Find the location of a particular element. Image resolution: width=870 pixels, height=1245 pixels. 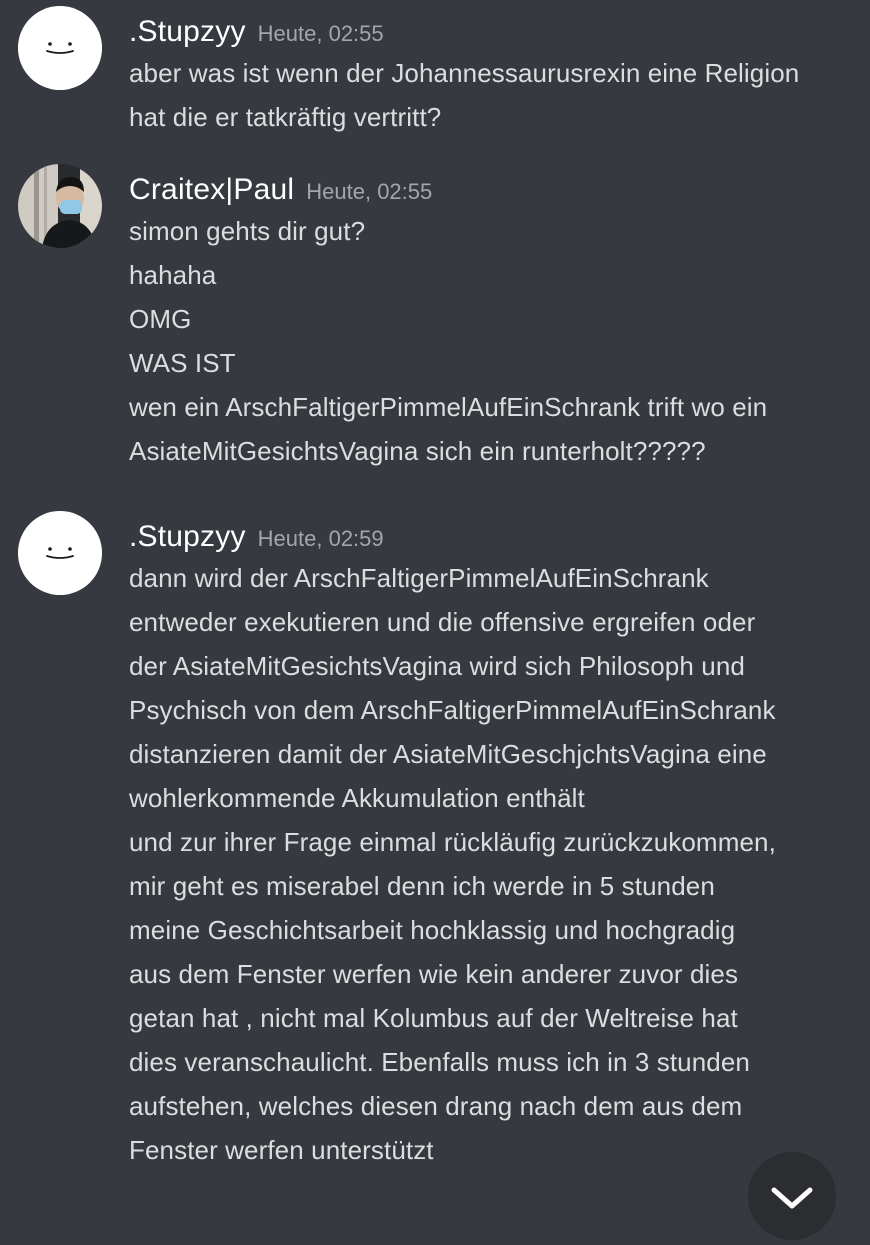

message-header: Craitex|Paul Heute, 02:55 is located at coordinates (280, 190).